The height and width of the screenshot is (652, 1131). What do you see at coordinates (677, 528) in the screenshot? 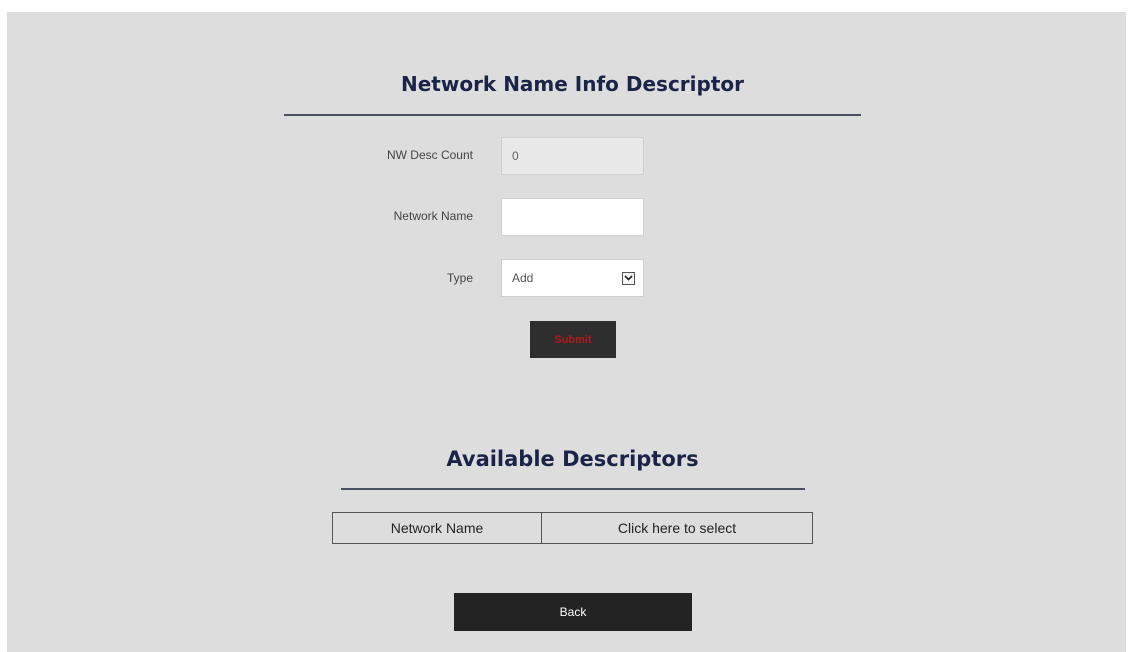
I see `select-descriptor-link: Click here to select` at bounding box center [677, 528].